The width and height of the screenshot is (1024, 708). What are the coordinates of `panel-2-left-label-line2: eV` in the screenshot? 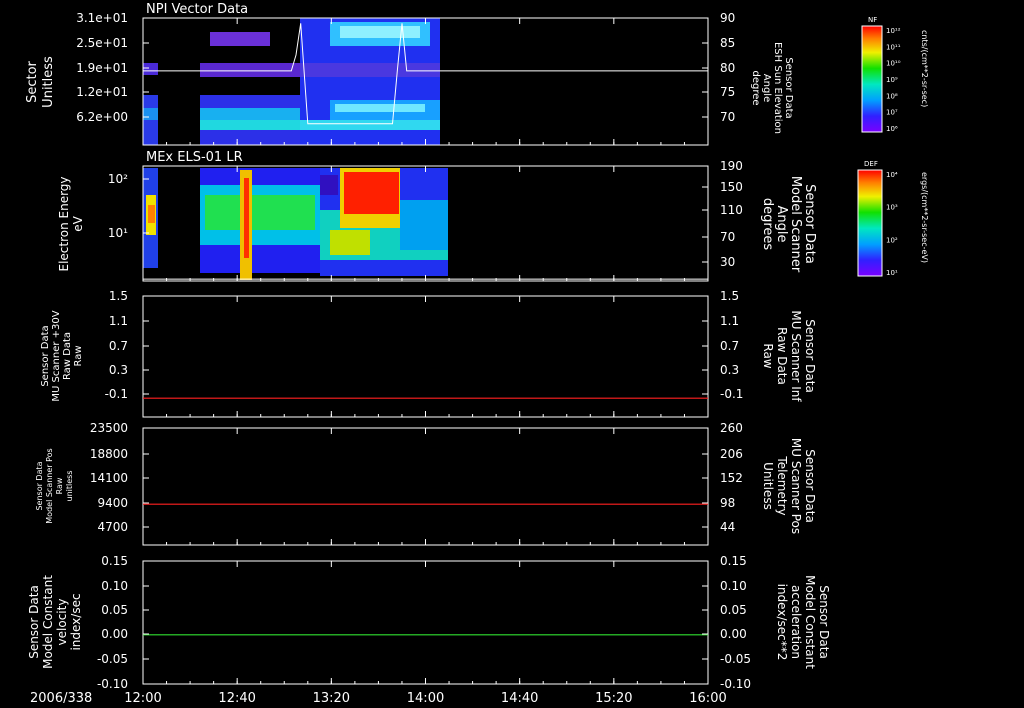 It's located at (78, 223).